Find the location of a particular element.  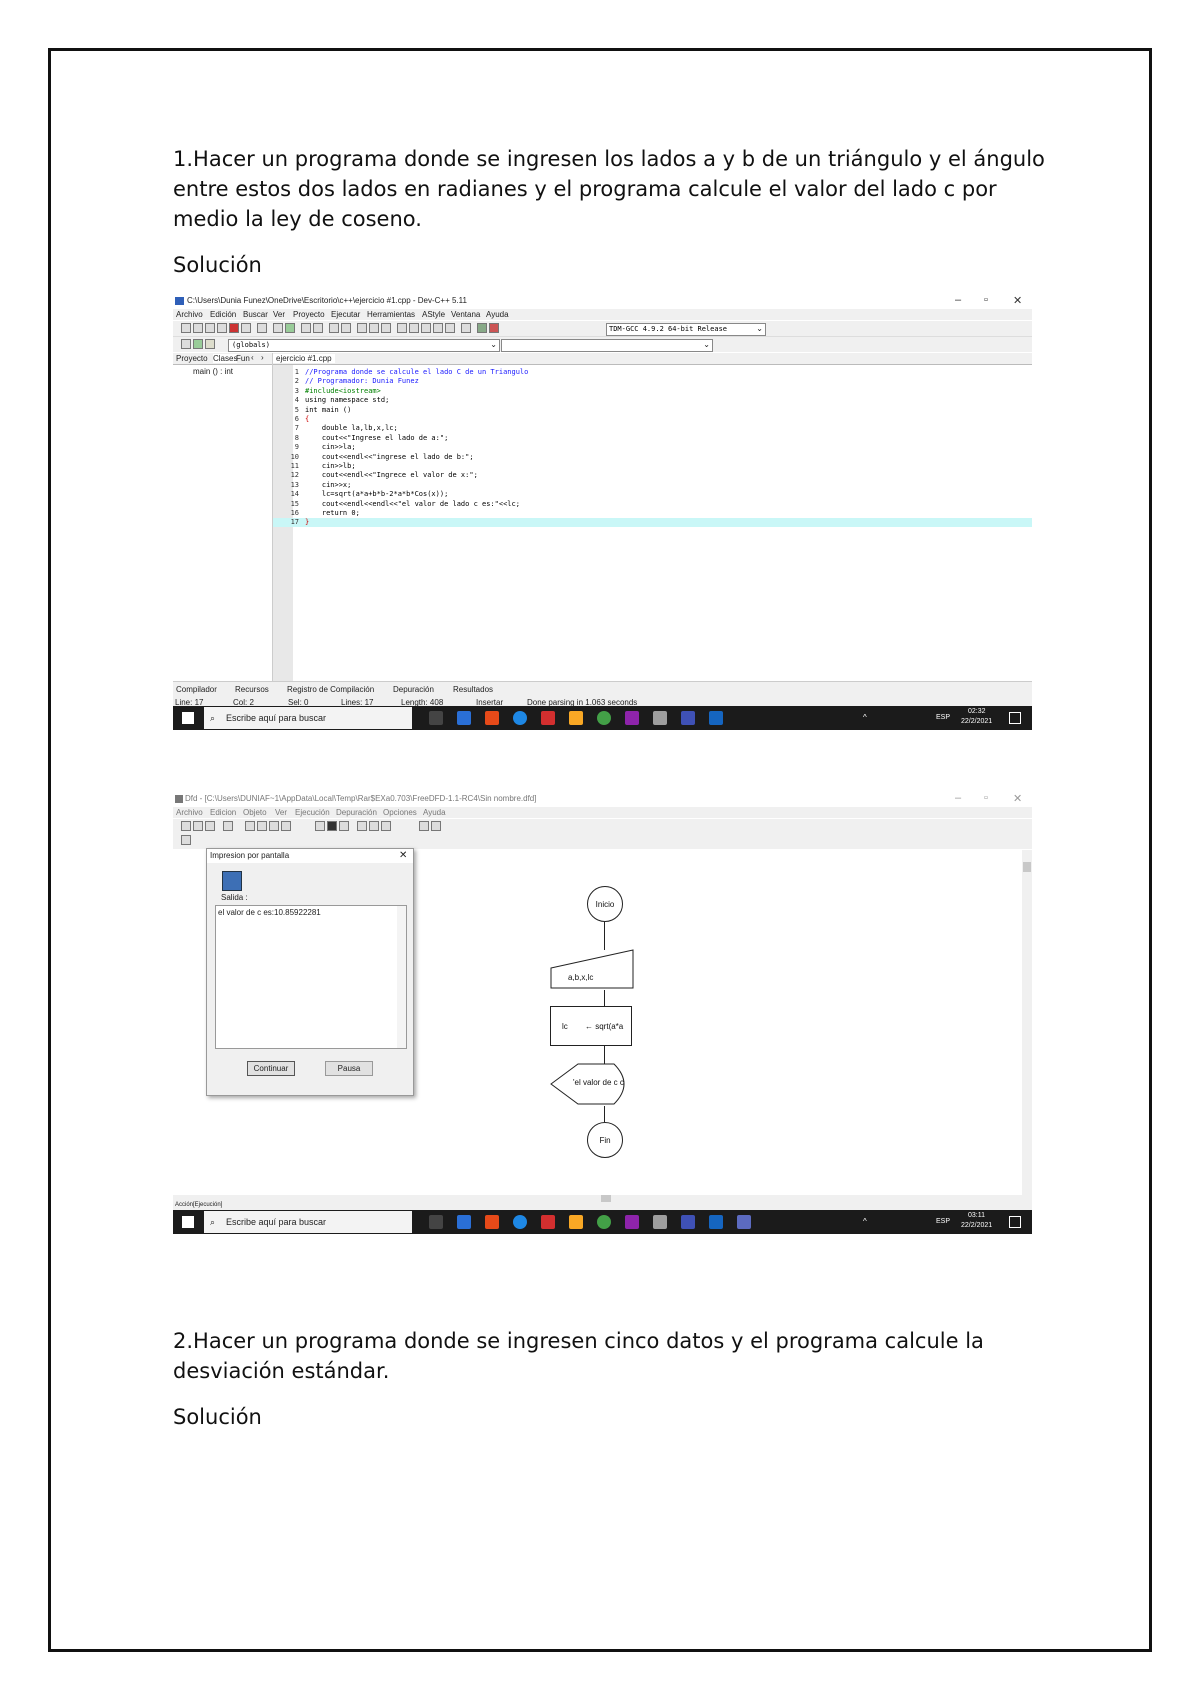

tab-clases: Clases is located at coordinates (225, 358).